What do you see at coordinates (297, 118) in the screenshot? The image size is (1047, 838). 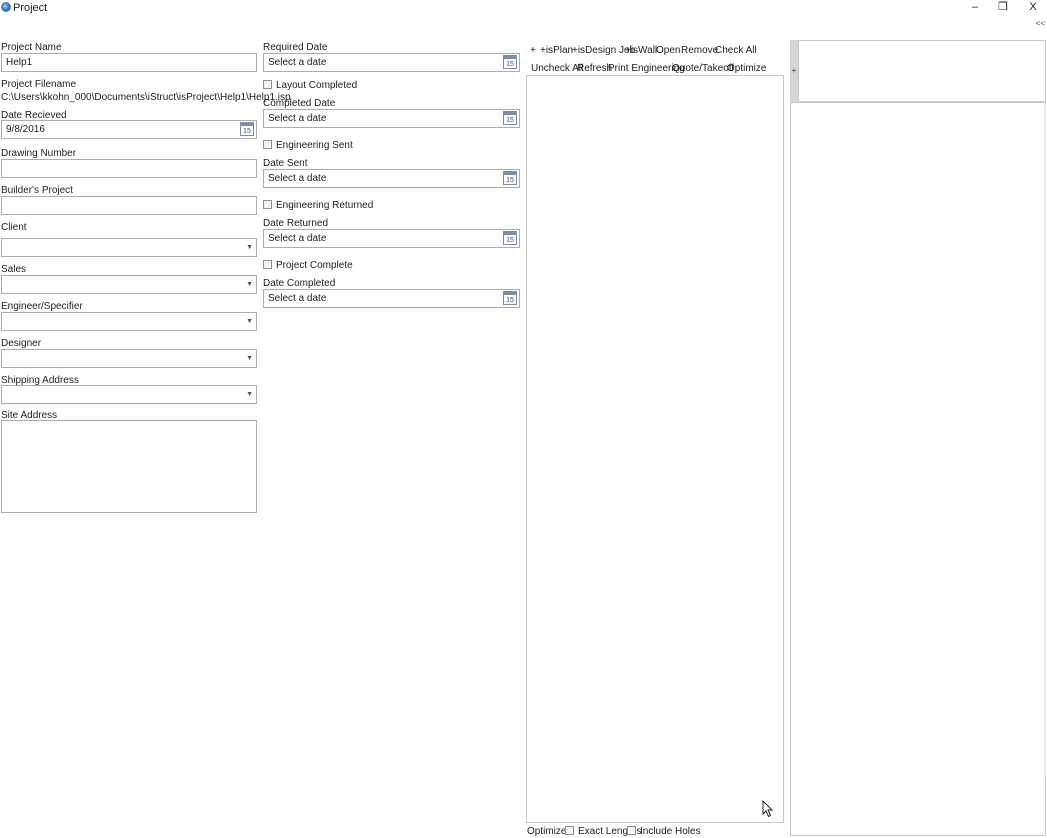 I see `completed-date-value: Select a date` at bounding box center [297, 118].